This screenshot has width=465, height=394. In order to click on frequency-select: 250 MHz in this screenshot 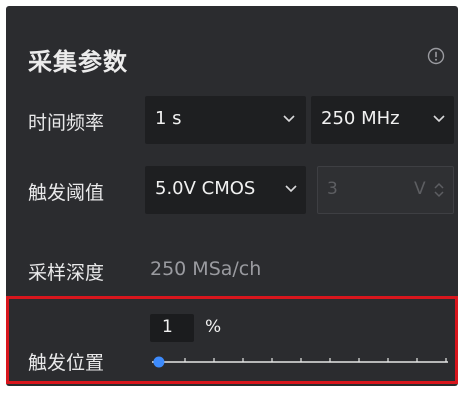, I will do `click(382, 120)`.